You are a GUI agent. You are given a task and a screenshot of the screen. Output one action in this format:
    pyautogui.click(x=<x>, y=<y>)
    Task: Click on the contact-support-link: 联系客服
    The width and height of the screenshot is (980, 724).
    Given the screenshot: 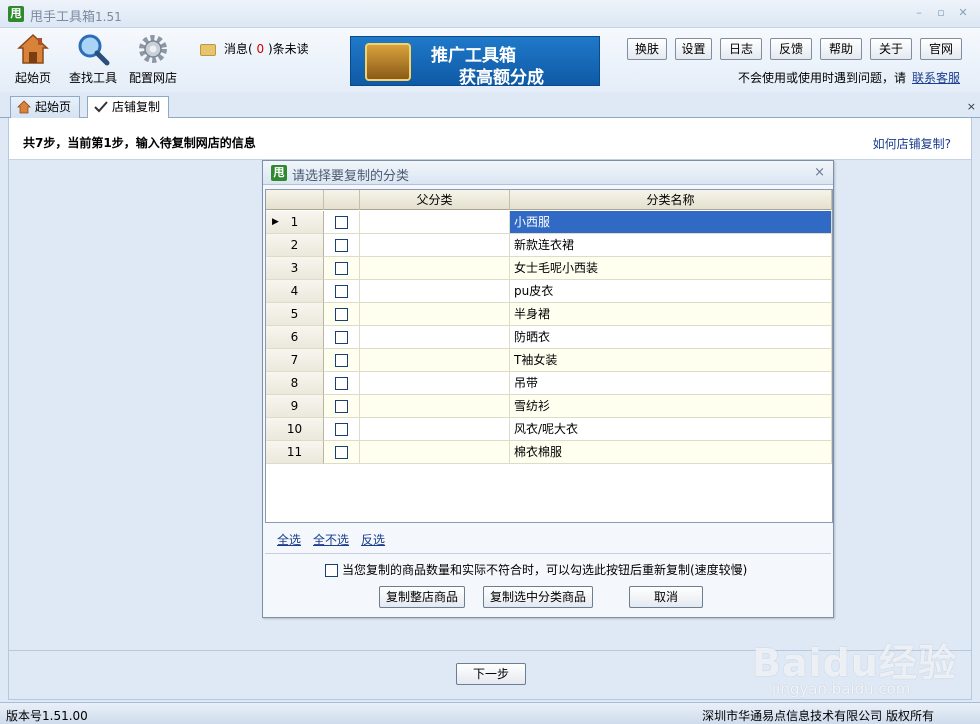 What is the action you would take?
    pyautogui.click(x=936, y=78)
    